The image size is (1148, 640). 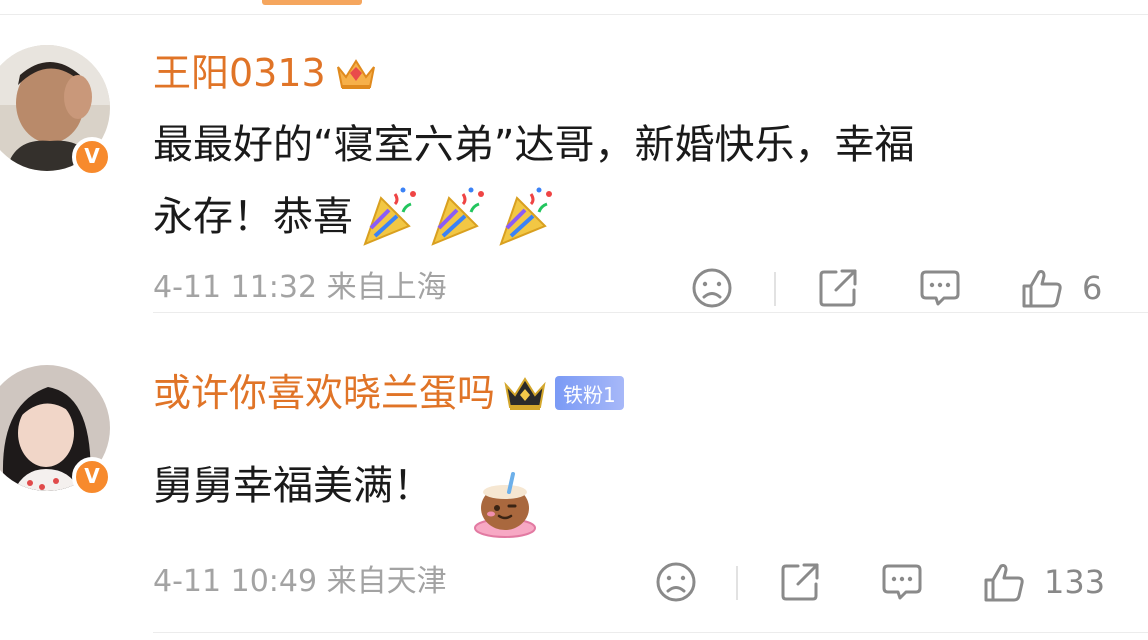 I want to click on top-tab-indicator, so click(x=312, y=2).